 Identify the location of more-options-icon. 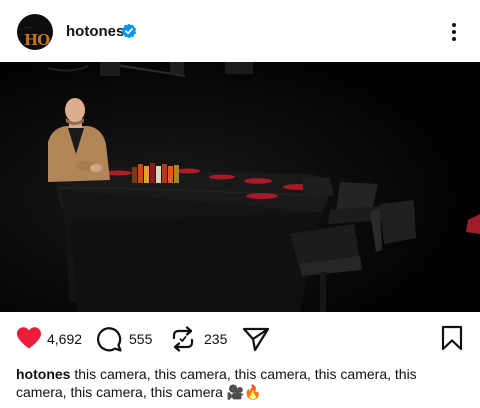
(454, 32).